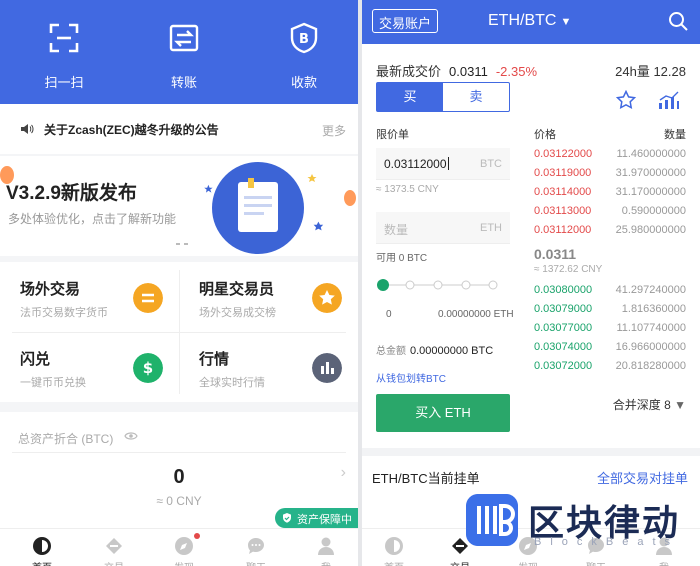 The image size is (700, 566). Describe the element at coordinates (491, 228) in the screenshot. I see `amount-unit: ETH` at that location.